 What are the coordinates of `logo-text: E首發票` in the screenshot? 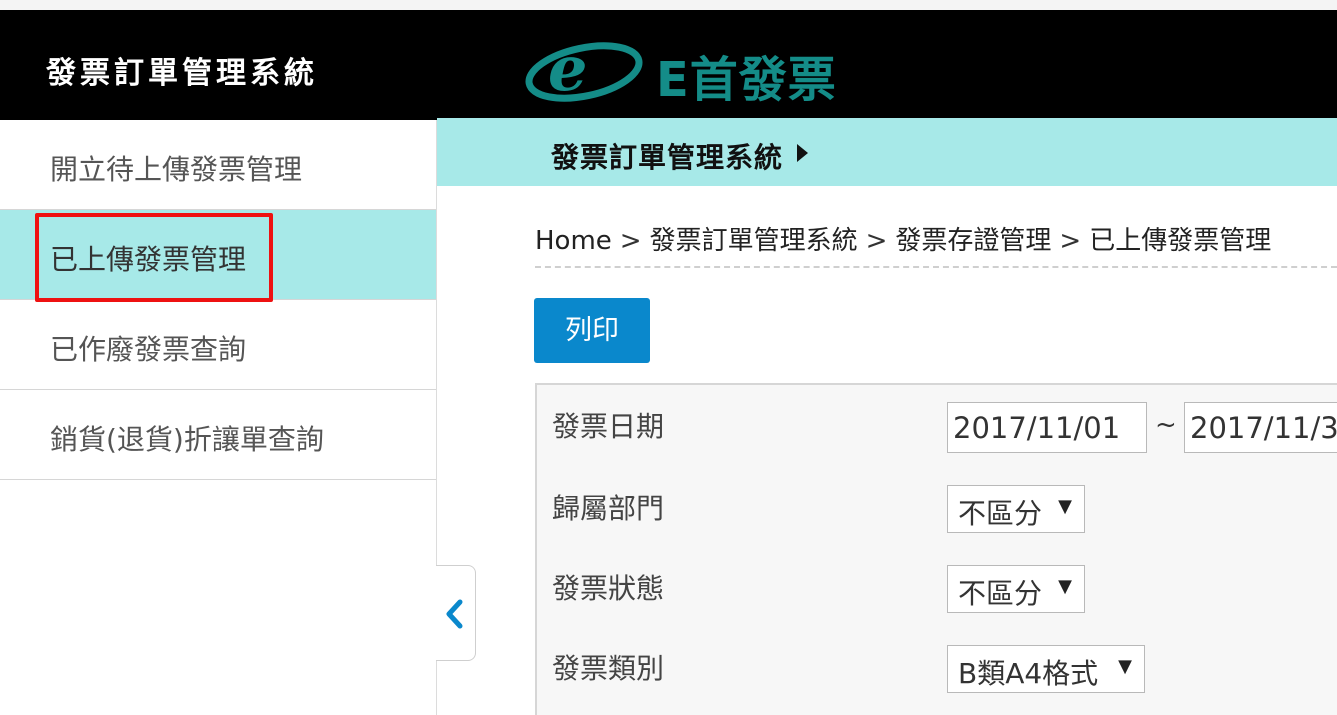 It's located at (746, 80).